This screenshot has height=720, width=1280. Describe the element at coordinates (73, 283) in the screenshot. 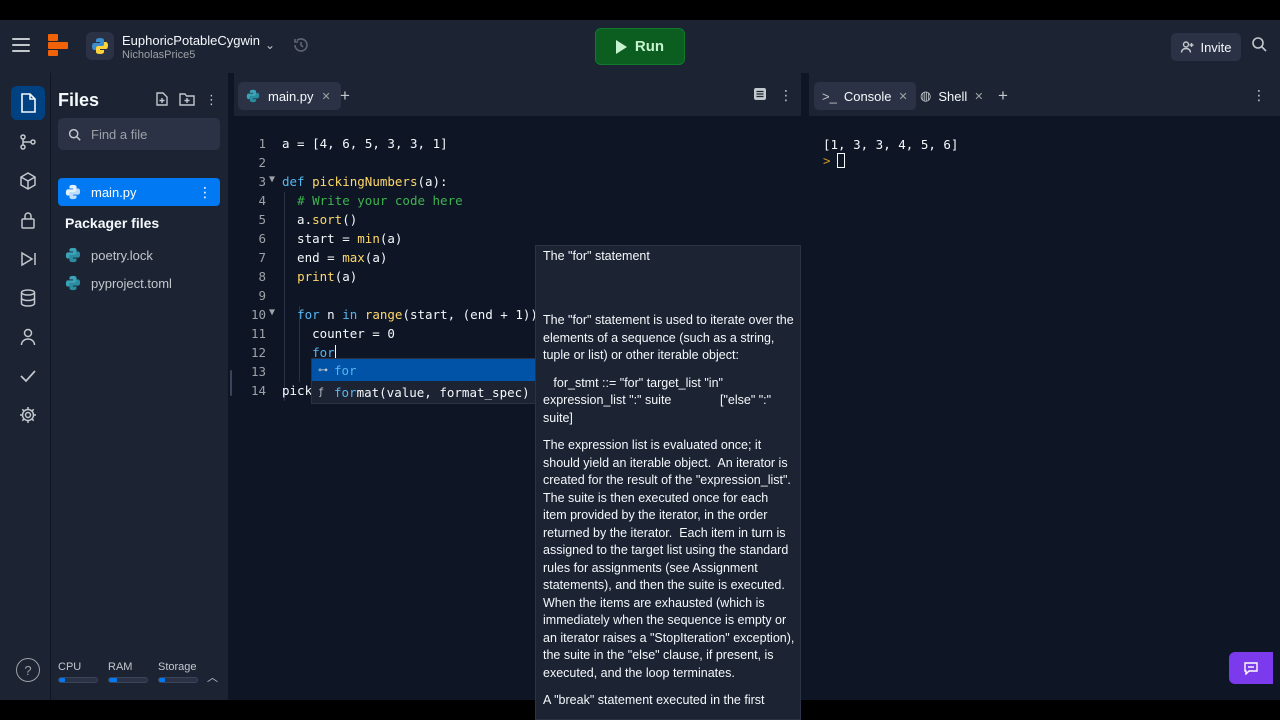

I see `package-file-icon` at that location.